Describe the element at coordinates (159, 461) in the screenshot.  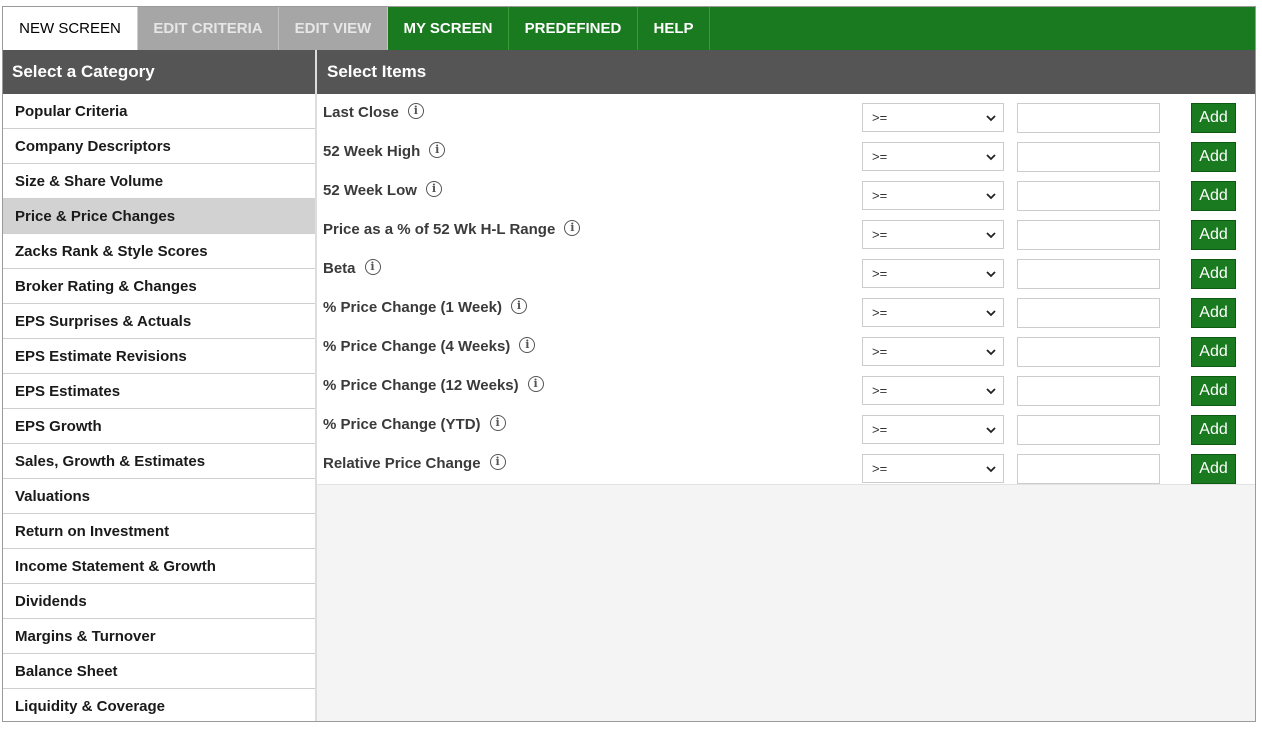
I see `category-item: Sales, Growth & Estimates` at that location.